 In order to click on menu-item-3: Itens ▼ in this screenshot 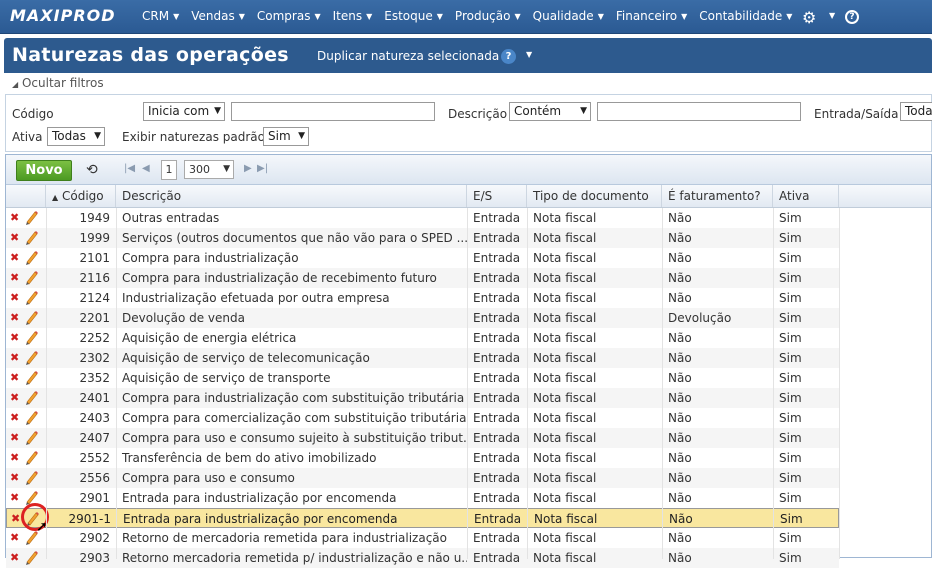, I will do `click(353, 16)`.